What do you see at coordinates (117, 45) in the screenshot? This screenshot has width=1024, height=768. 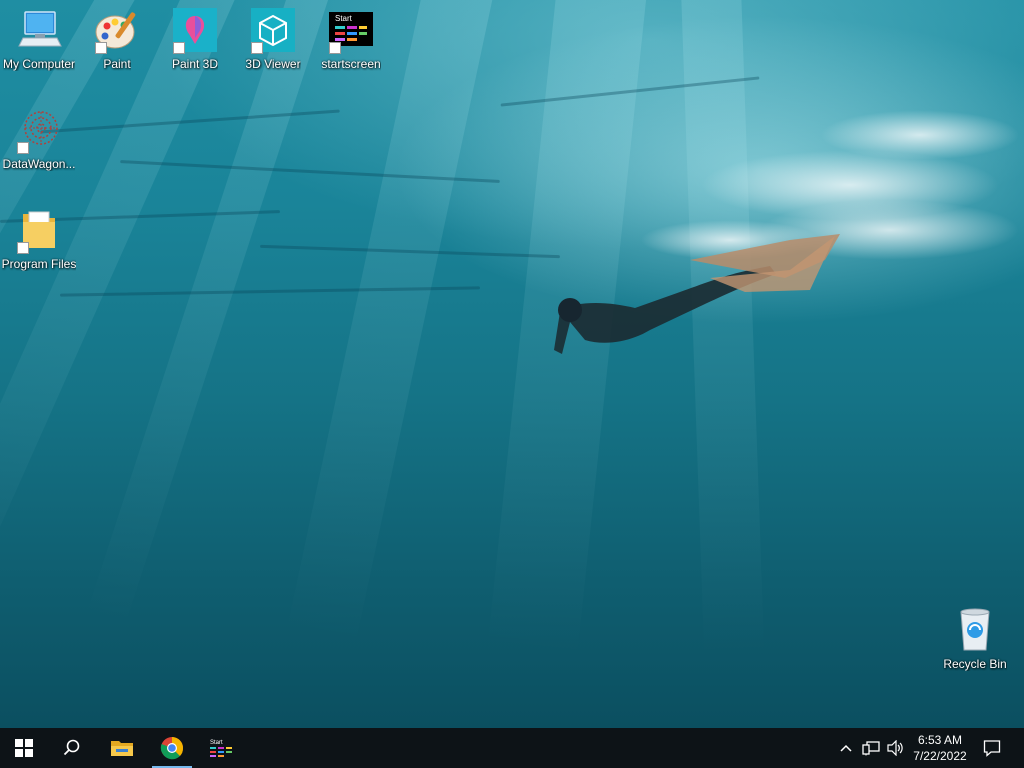 I see `desktop-icon-paint: Paint` at bounding box center [117, 45].